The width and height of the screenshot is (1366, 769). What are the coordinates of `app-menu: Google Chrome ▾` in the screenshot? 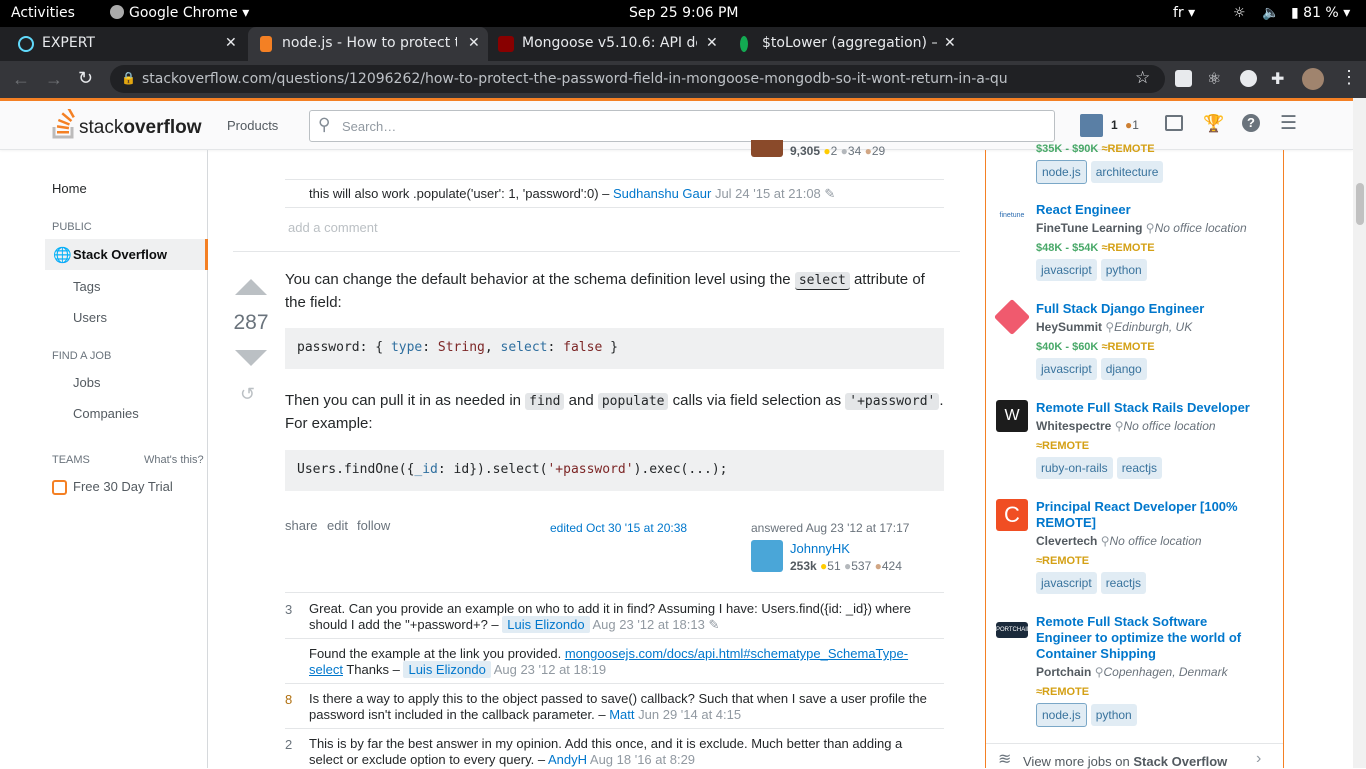 It's located at (179, 13).